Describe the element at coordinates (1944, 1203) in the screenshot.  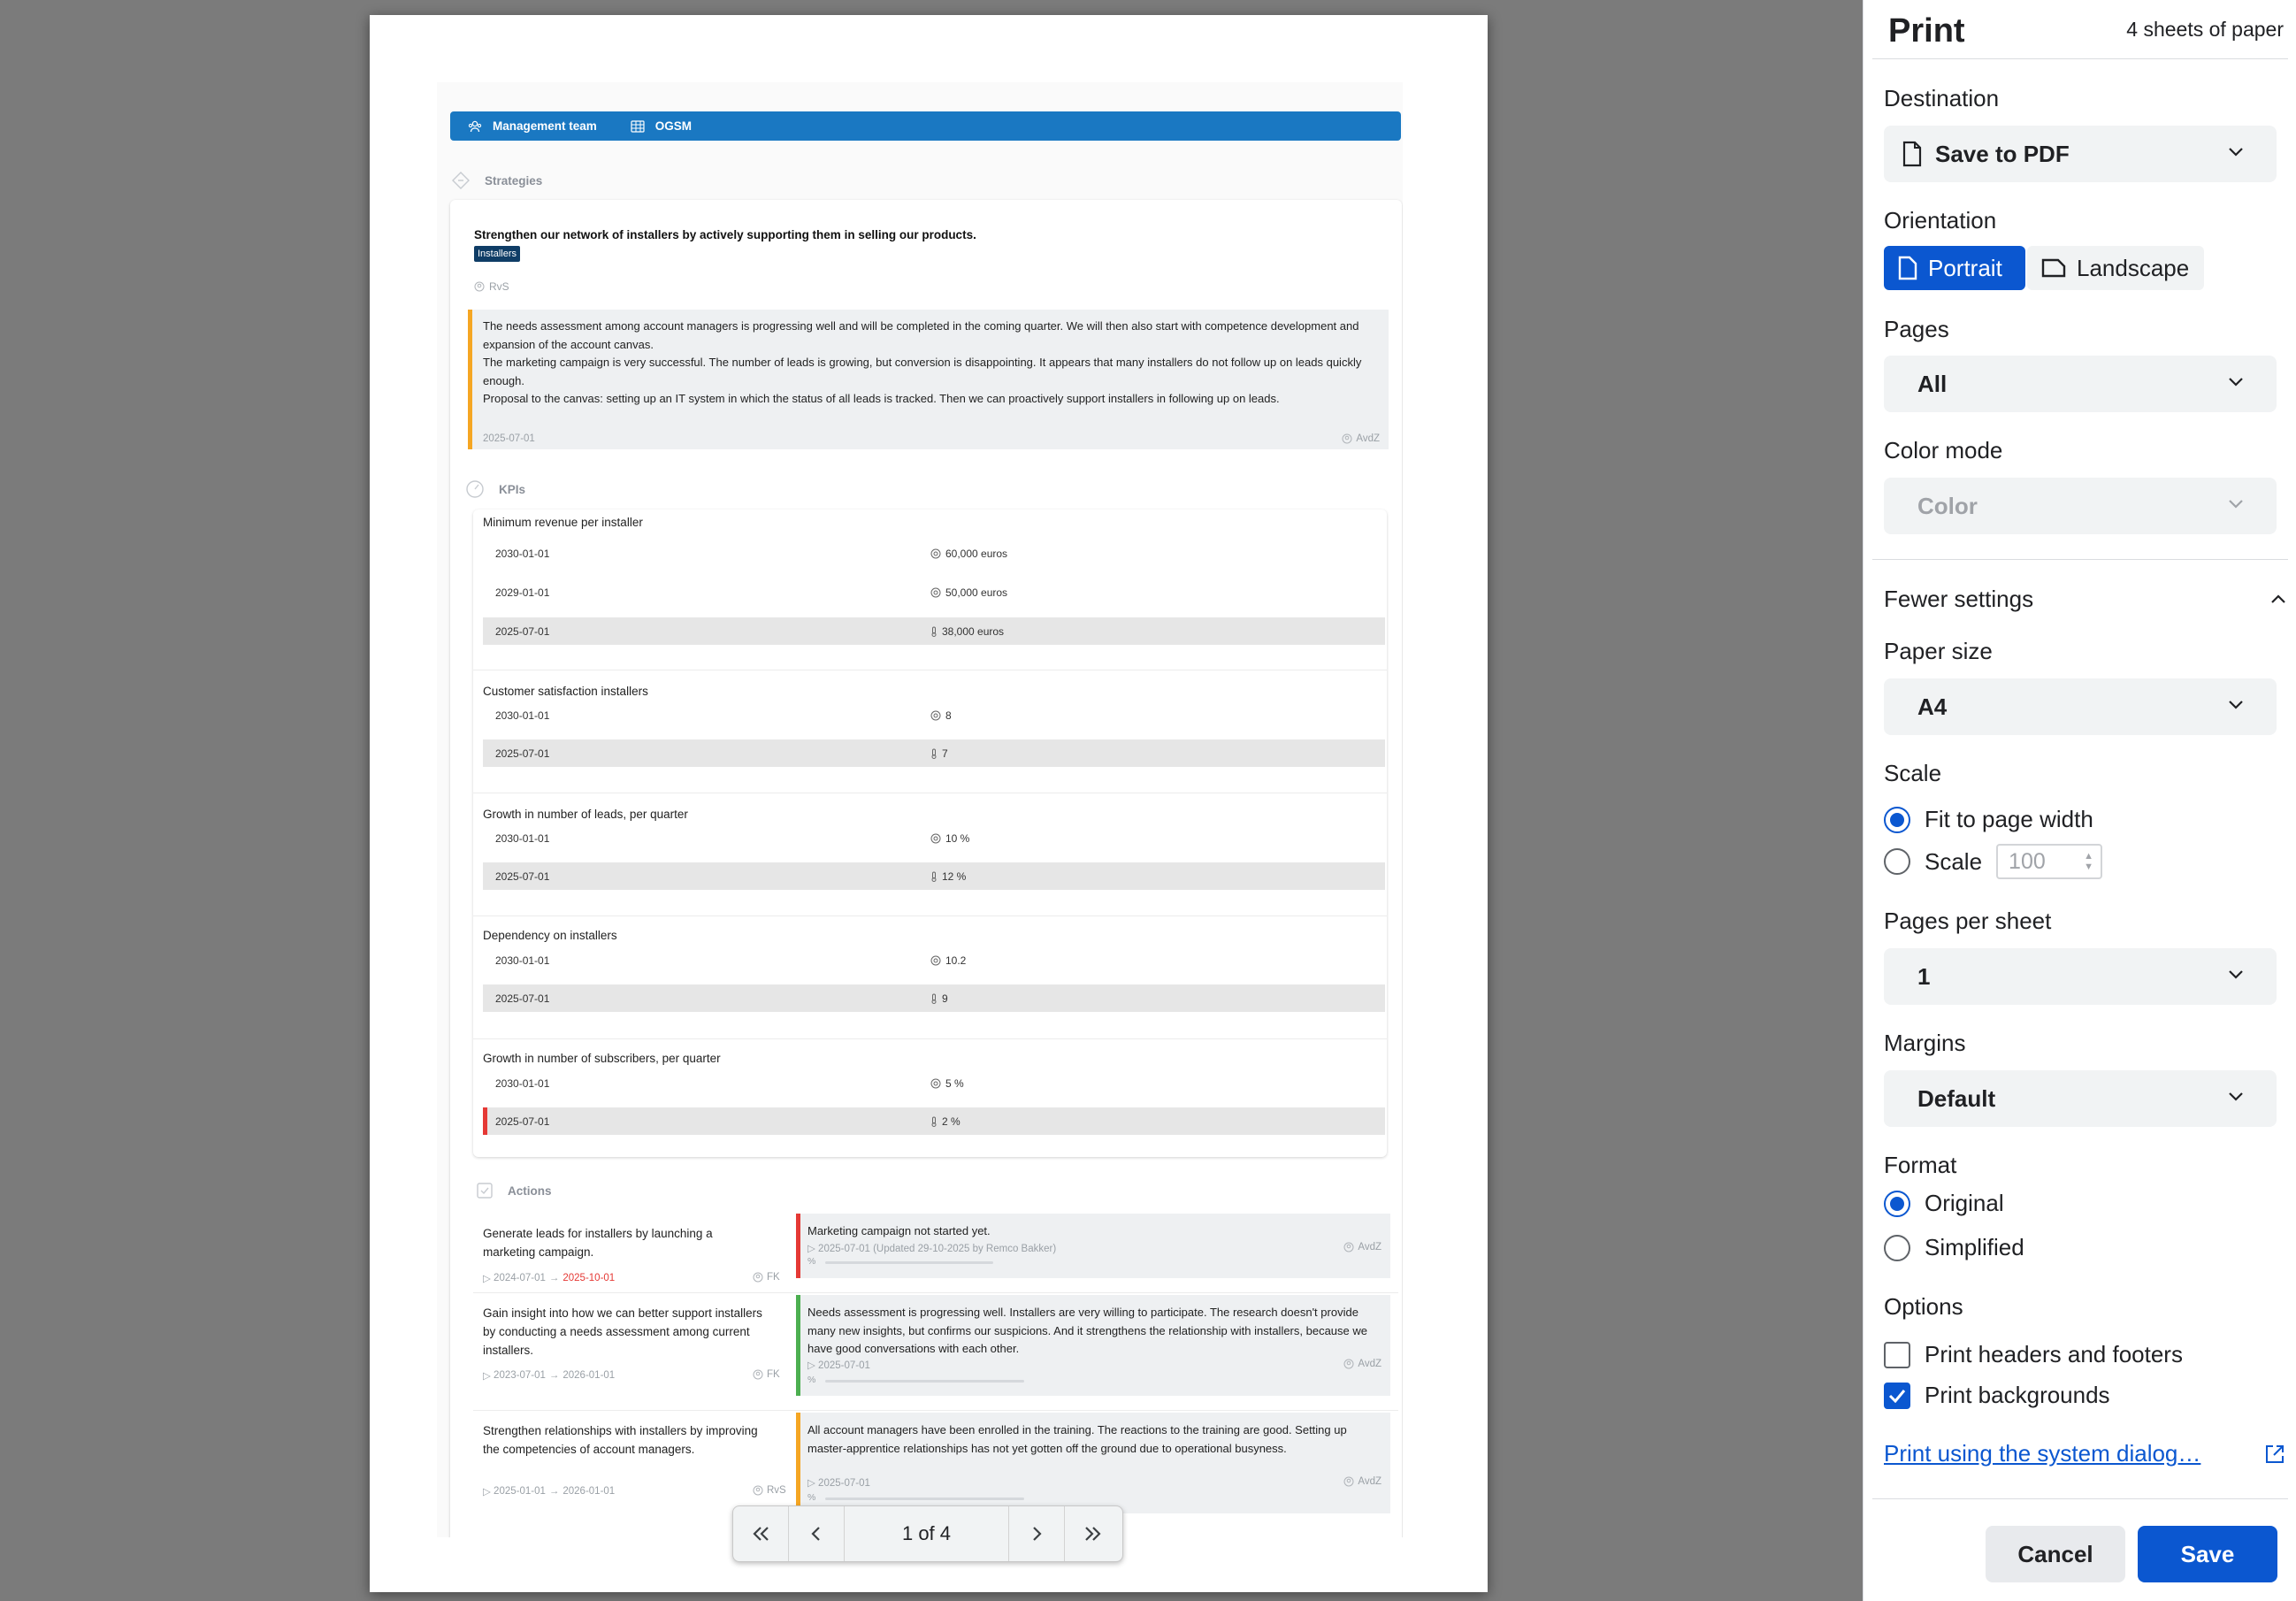
I see `format-original-option: Original` at that location.